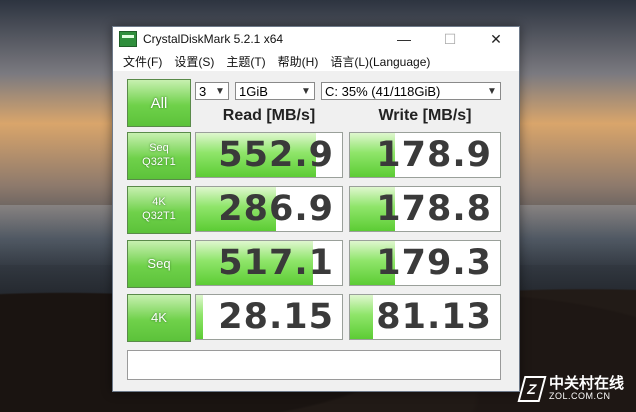 This screenshot has width=636, height=412. I want to click on watermark-en: ZOL.COM.CN, so click(579, 396).